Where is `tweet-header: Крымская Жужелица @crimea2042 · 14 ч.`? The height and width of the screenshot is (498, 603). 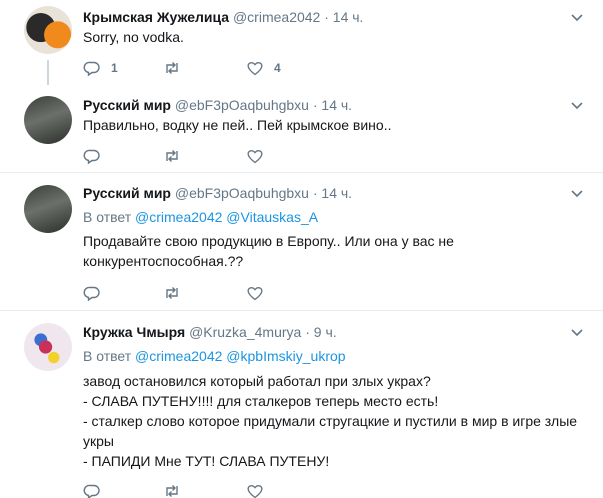
tweet-header: Крымская Жужелица @crimea2042 · 14 ч. is located at coordinates (223, 17).